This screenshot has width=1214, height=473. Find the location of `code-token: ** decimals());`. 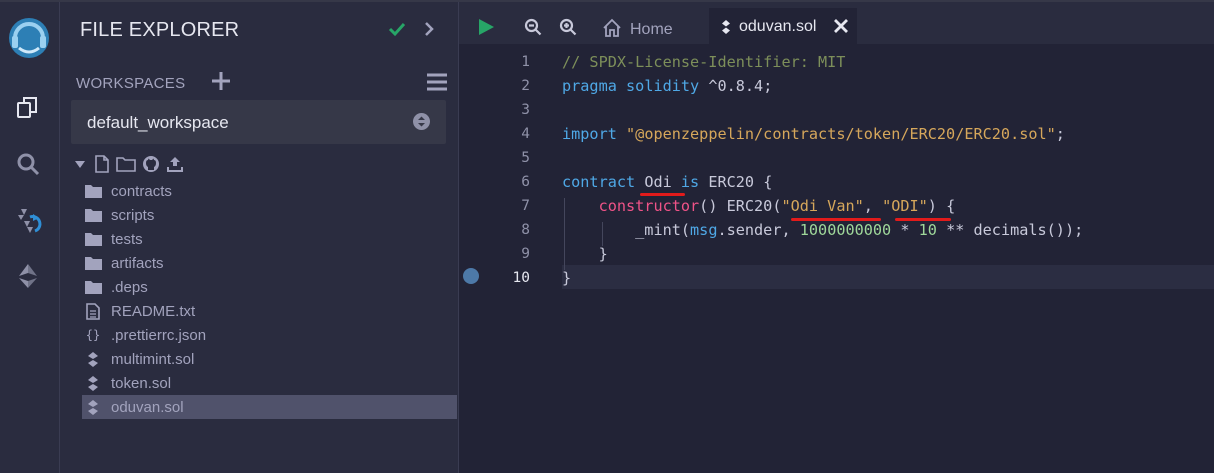

code-token: ** decimals()); is located at coordinates (1010, 230).